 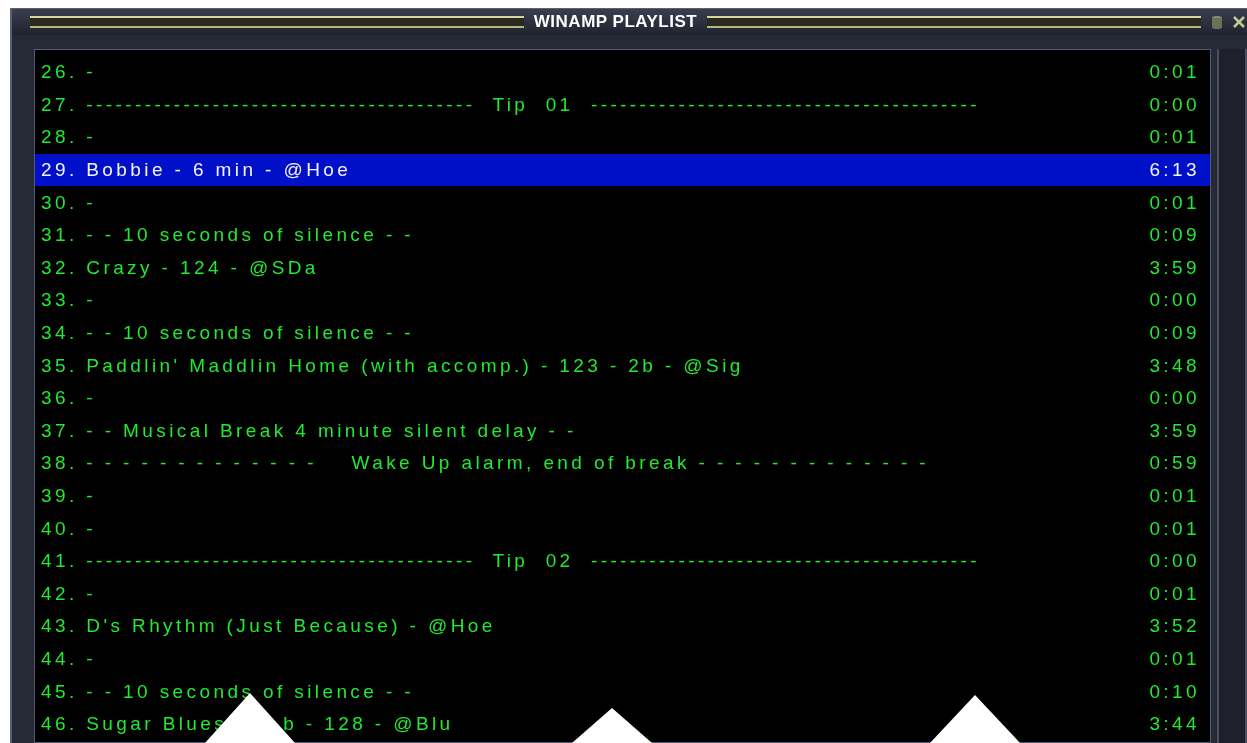 I want to click on track-duration: 3:48, so click(x=1174, y=365).